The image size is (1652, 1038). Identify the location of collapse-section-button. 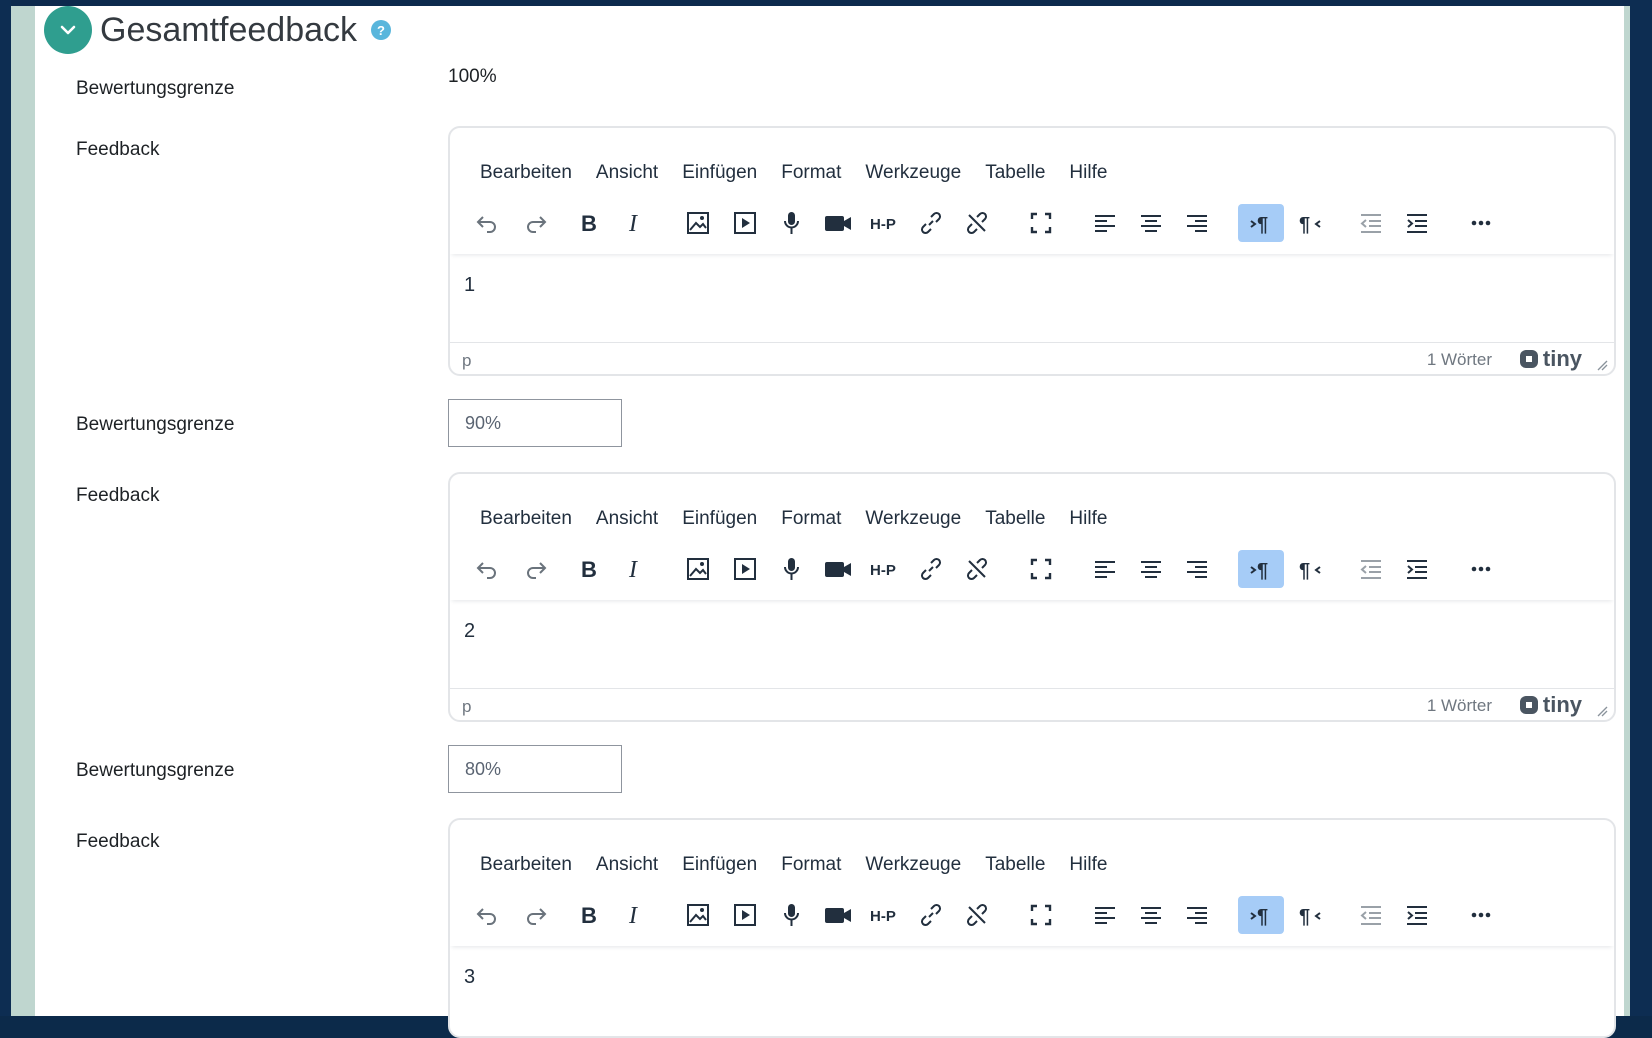
(68, 30).